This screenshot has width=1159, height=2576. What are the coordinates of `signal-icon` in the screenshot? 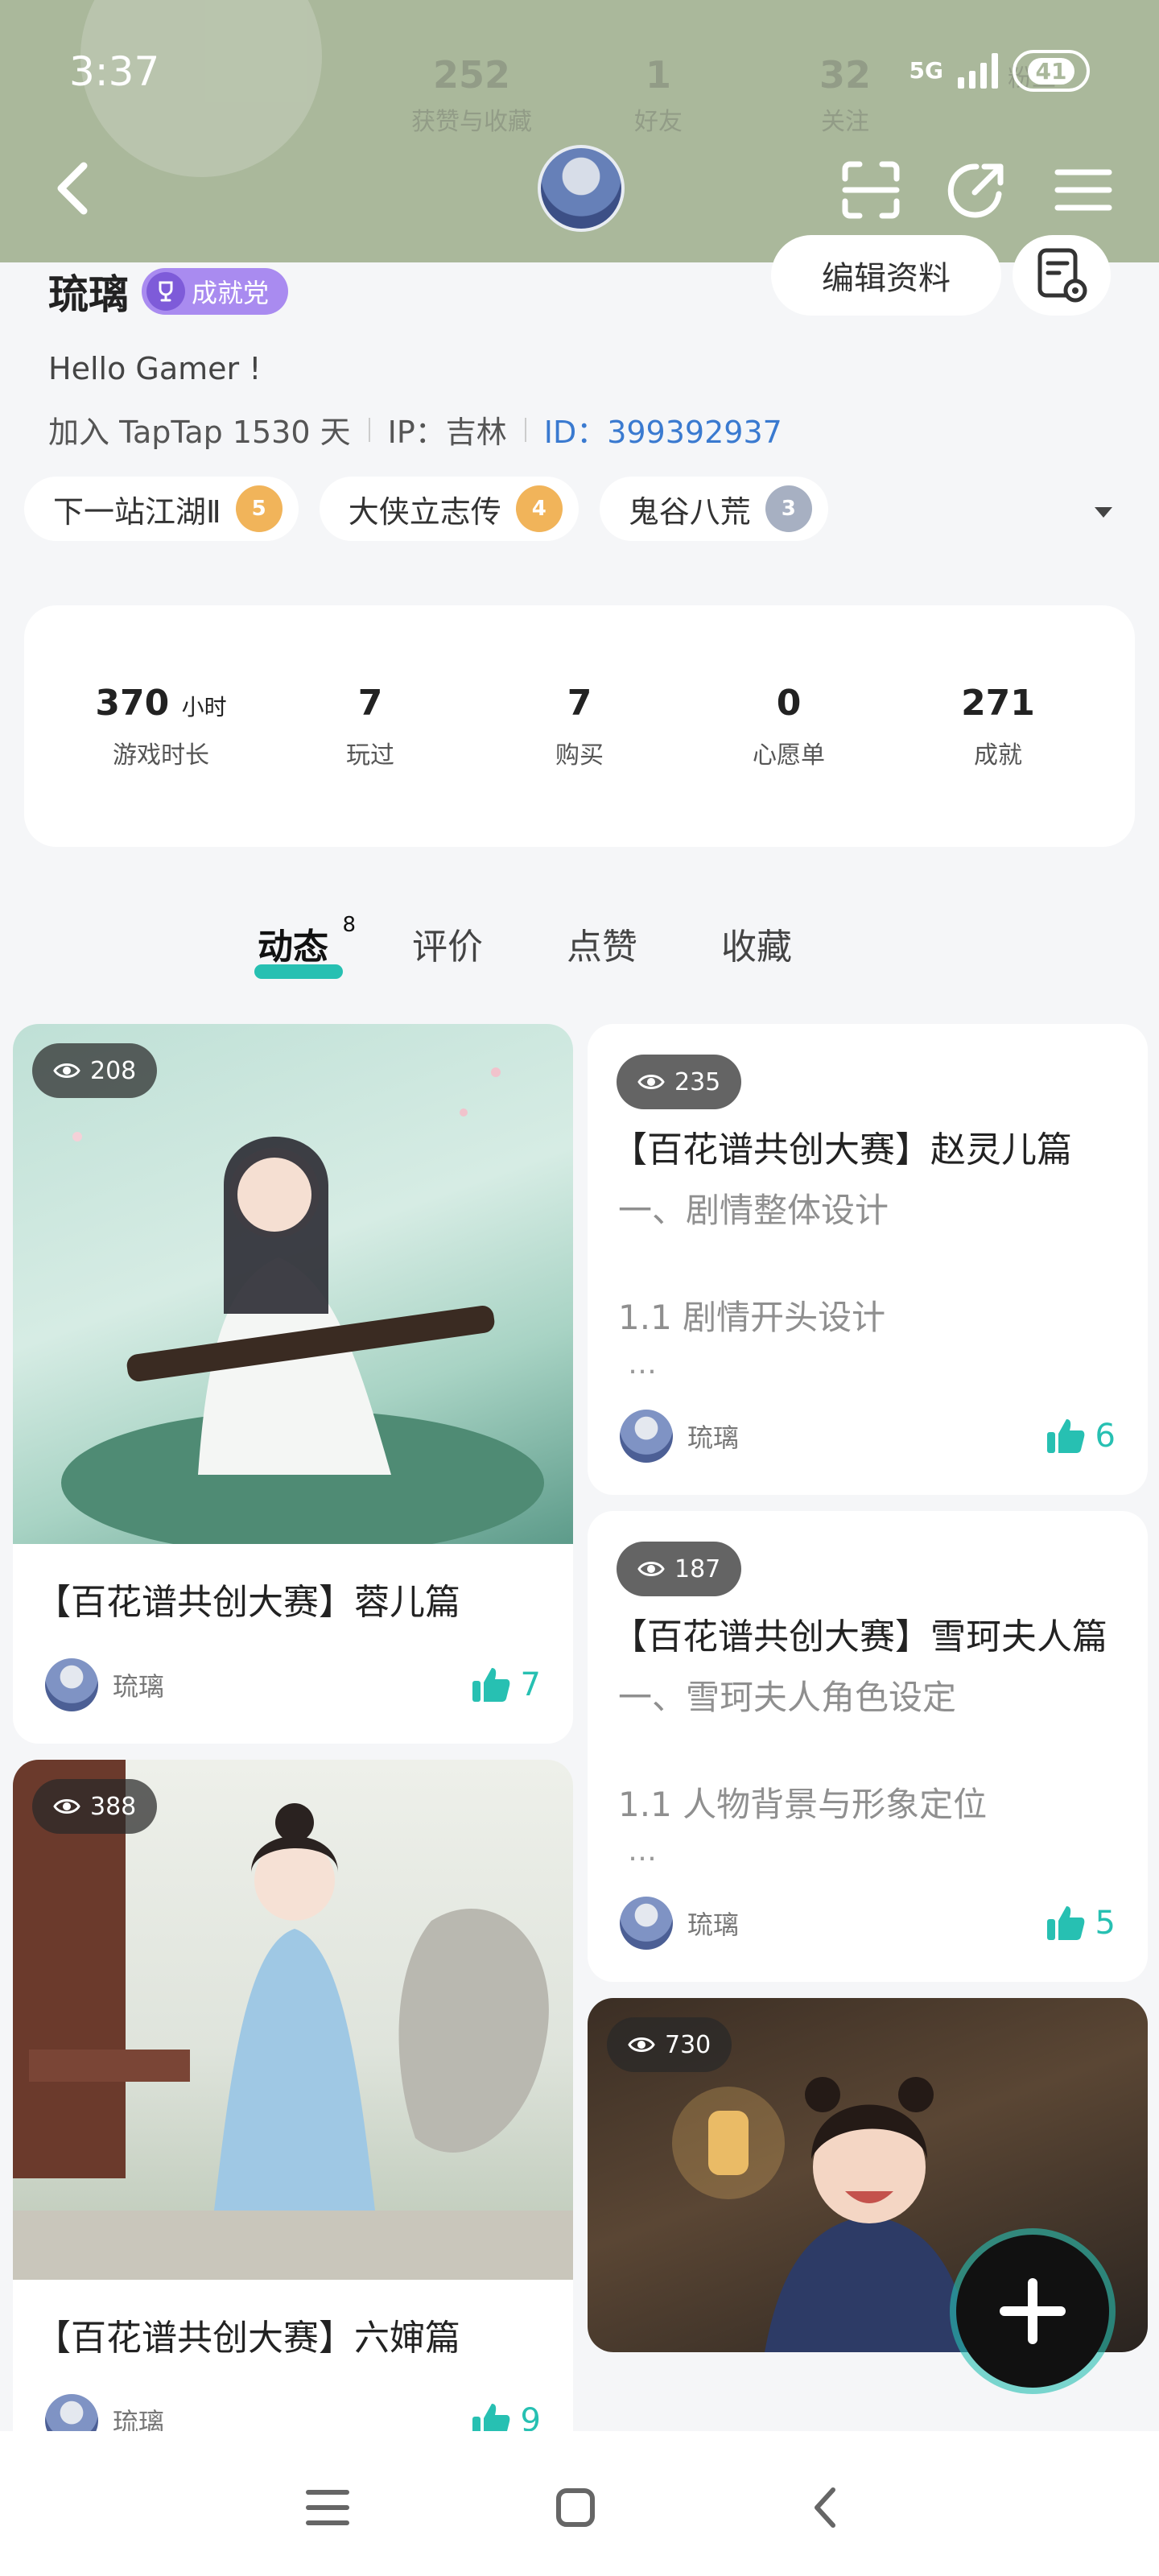 It's located at (978, 71).